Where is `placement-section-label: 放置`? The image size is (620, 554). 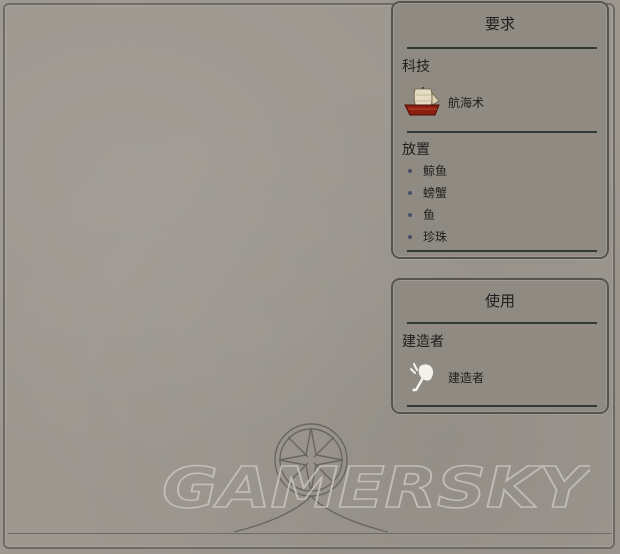
placement-section-label: 放置 is located at coordinates (416, 150).